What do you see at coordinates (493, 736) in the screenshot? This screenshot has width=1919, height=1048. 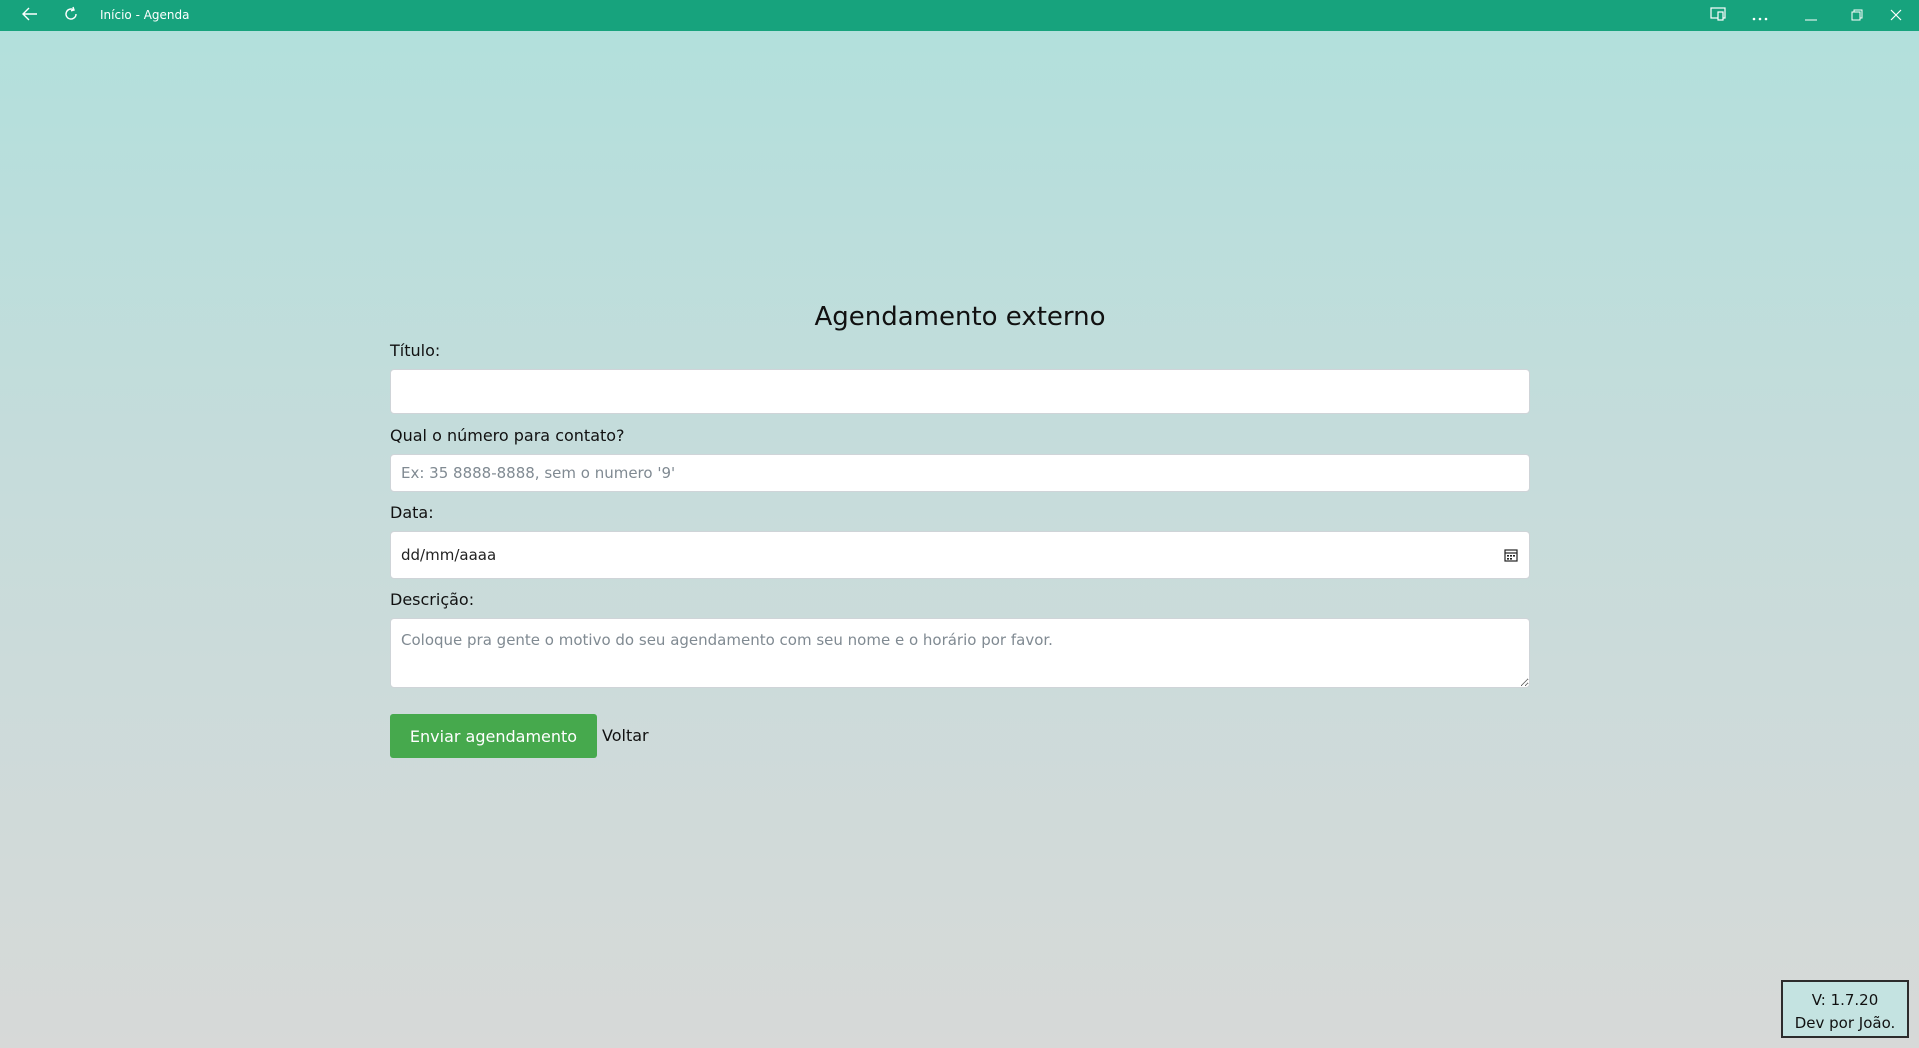 I see `send-appointment-button: Enviar agendamento` at bounding box center [493, 736].